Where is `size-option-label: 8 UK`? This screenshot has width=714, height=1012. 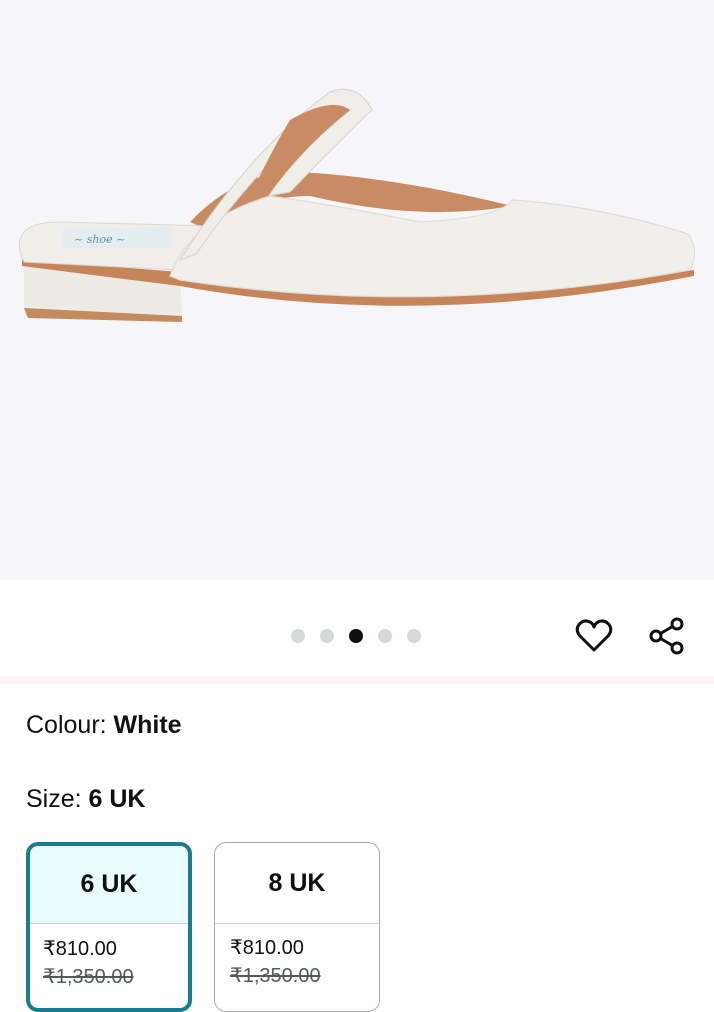 size-option-label: 8 UK is located at coordinates (297, 883).